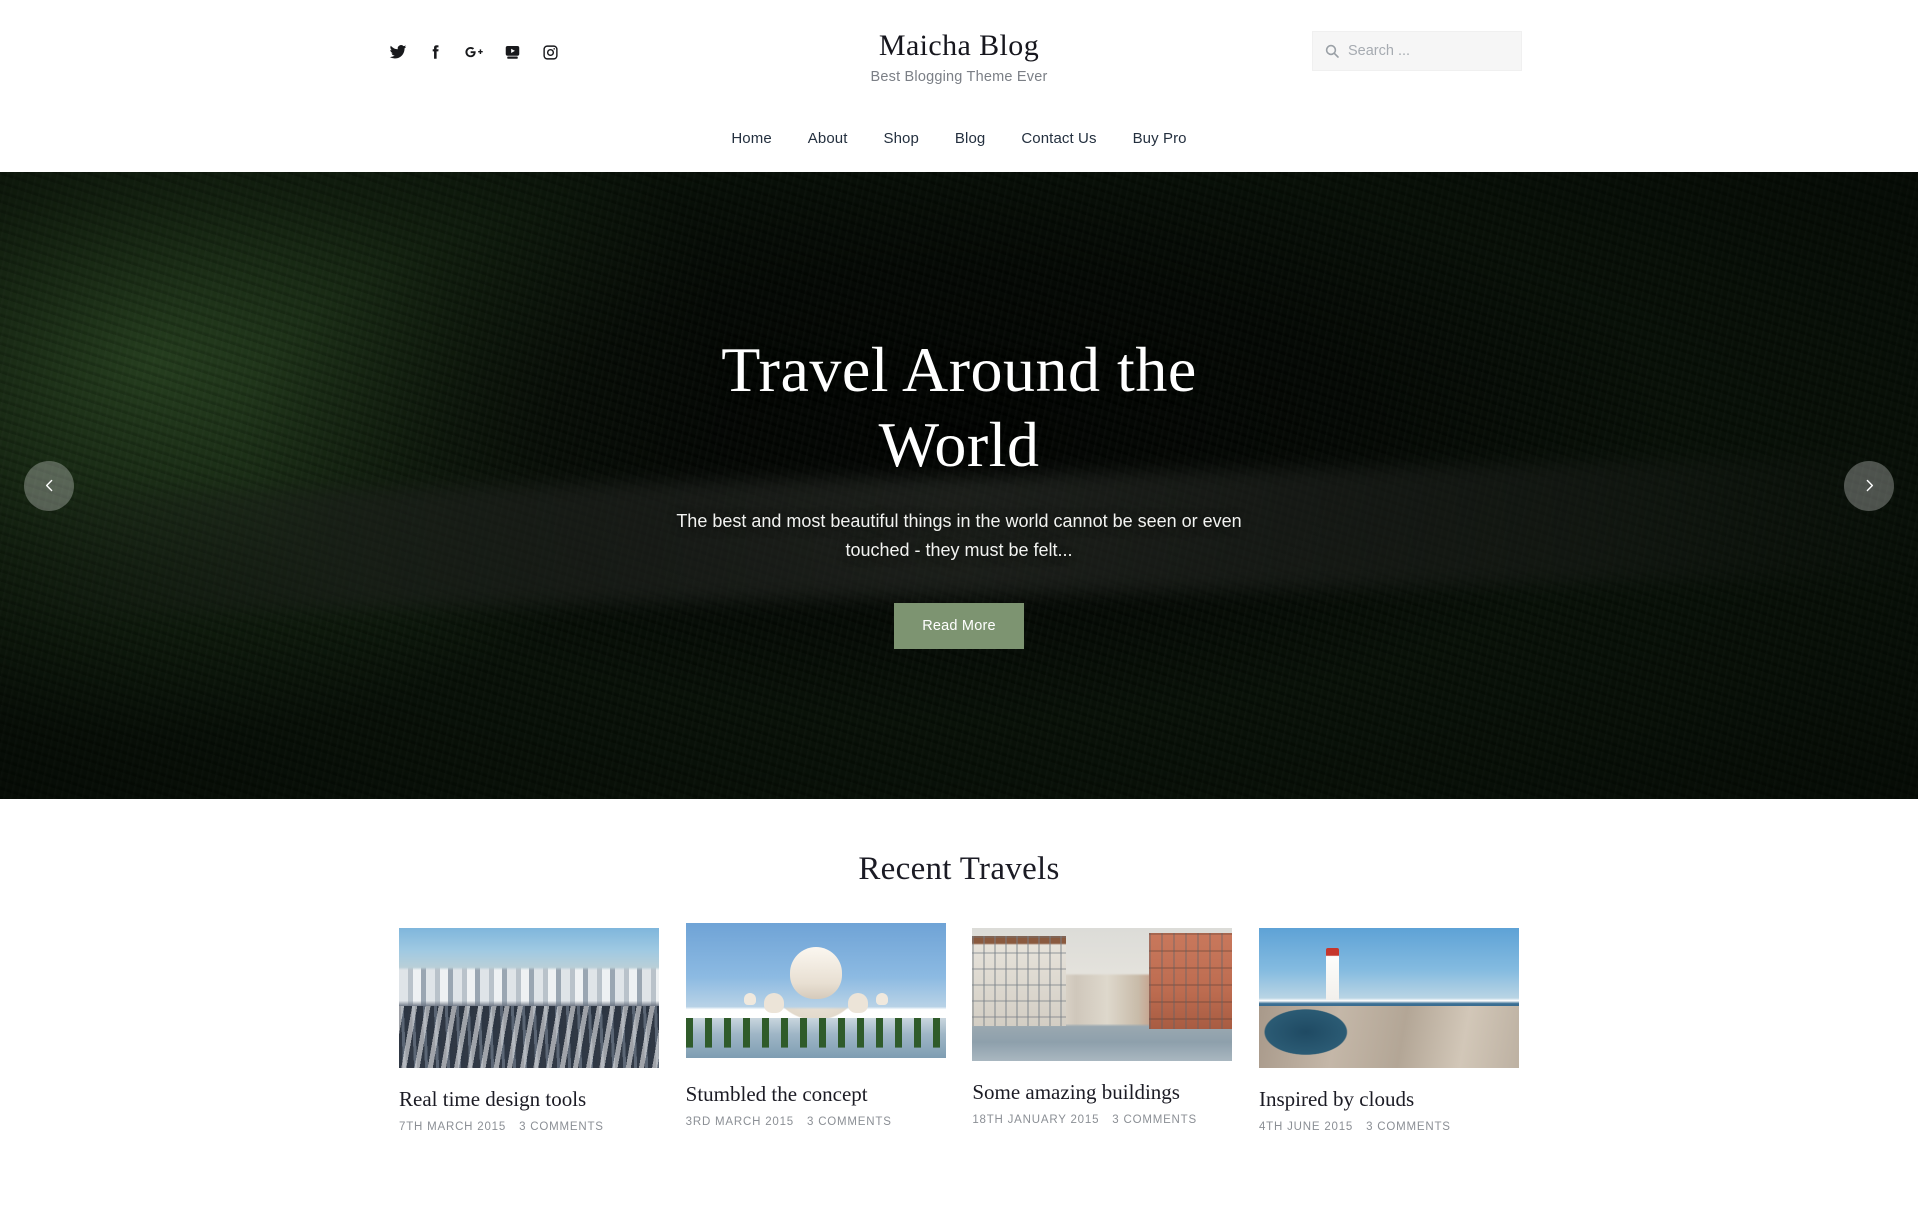 Image resolution: width=1918 pixels, height=1214 pixels. I want to click on nav-item-shop: Shop, so click(900, 138).